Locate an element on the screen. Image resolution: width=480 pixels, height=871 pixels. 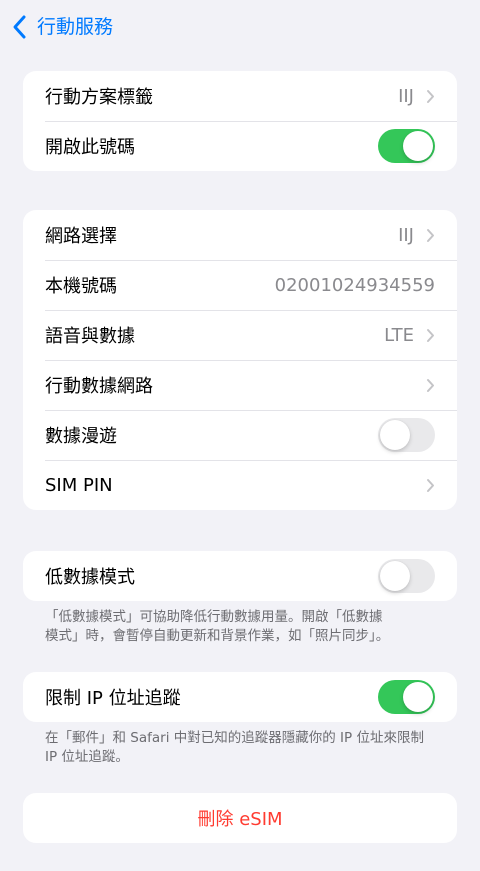
ip-tracking-group: 限制 IP 位址追蹤 is located at coordinates (240, 697).